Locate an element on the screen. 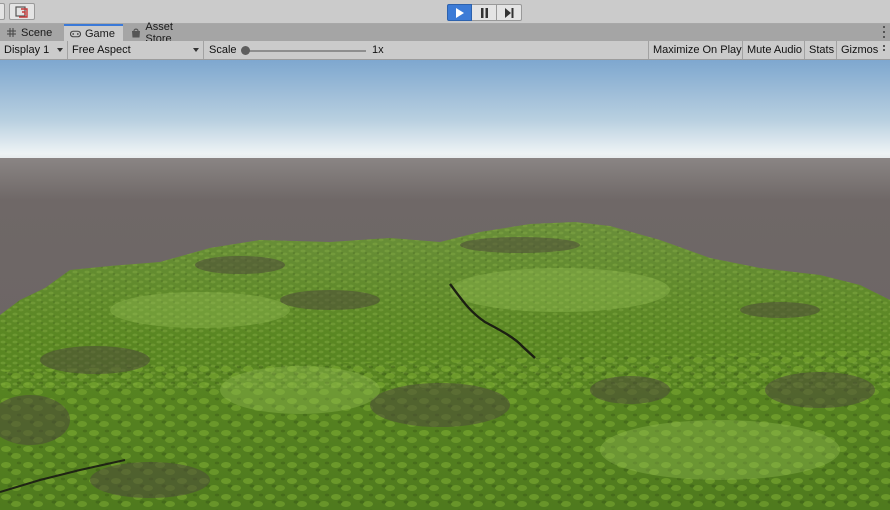  pause-icon is located at coordinates (484, 12).